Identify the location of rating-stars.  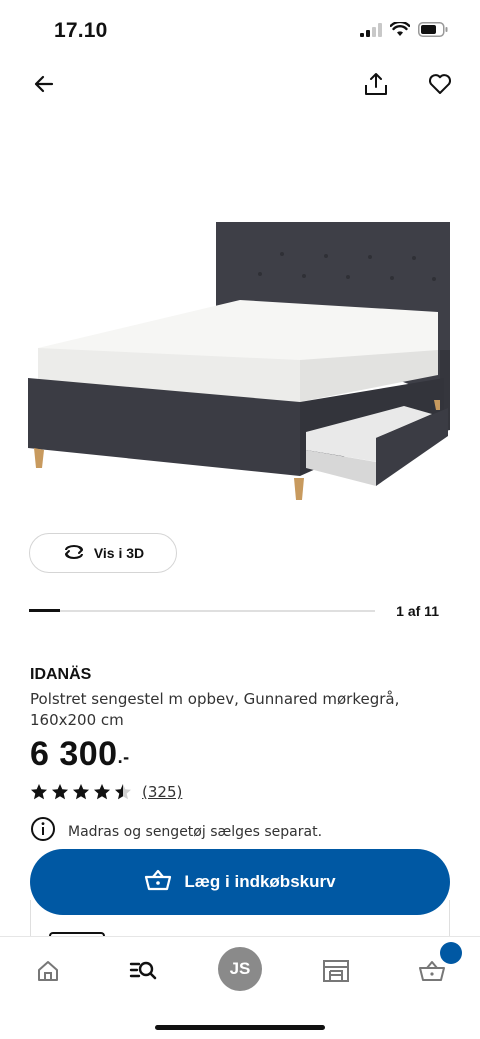
(81, 792).